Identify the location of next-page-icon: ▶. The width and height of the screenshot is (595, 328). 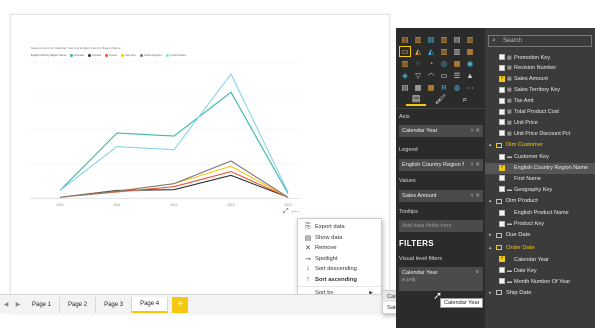
(18, 305).